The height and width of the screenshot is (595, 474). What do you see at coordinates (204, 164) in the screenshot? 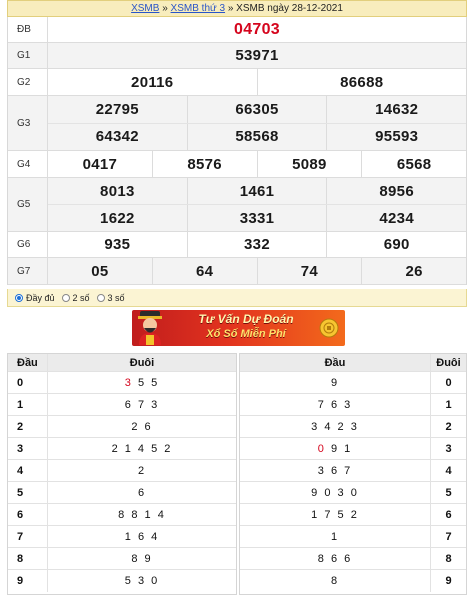
I see `prize-number: 8576` at bounding box center [204, 164].